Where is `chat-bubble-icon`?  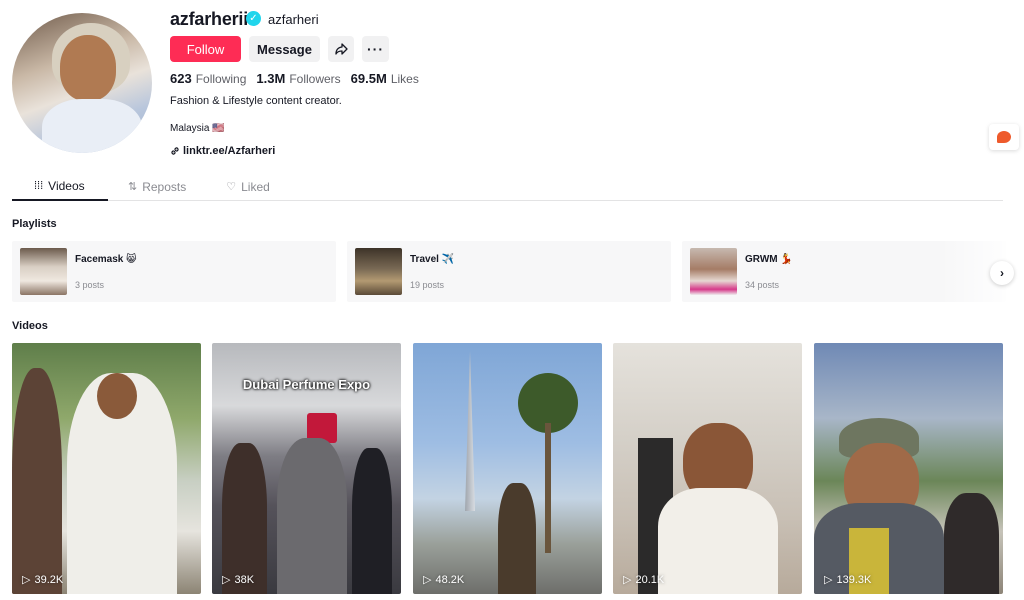
chat-bubble-icon is located at coordinates (1004, 137).